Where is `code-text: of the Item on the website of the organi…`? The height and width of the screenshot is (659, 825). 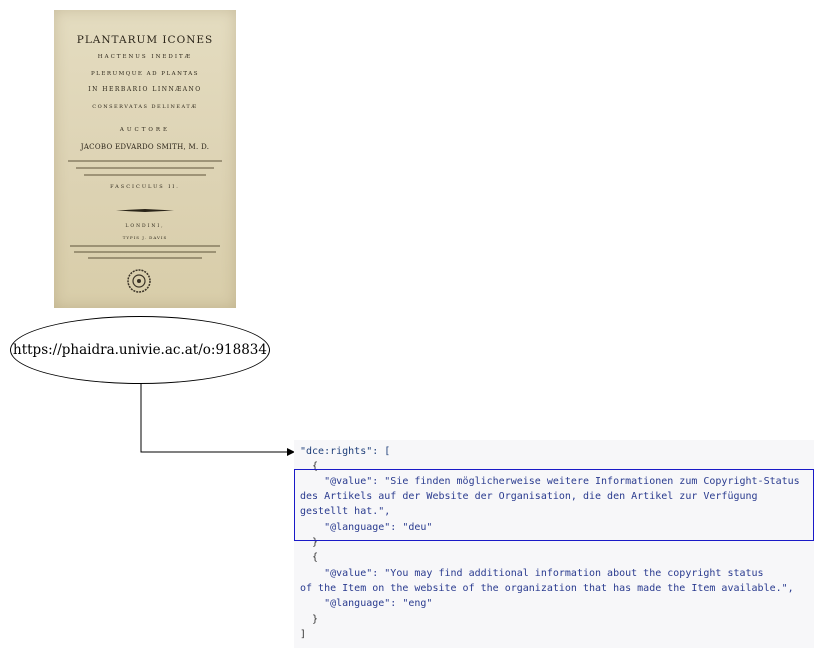 code-text: of the Item on the website of the organi… is located at coordinates (547, 588).